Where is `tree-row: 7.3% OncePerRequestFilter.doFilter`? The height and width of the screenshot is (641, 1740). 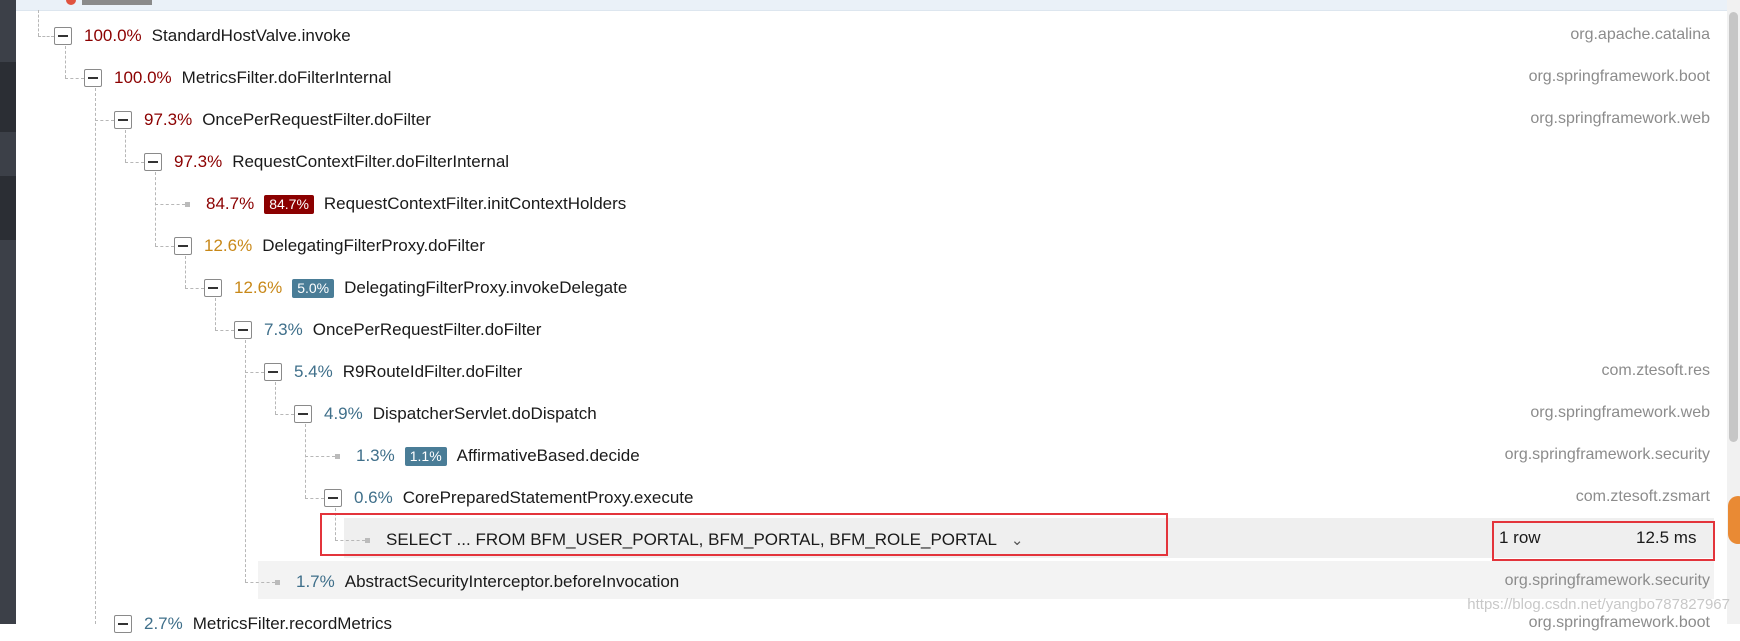 tree-row: 7.3% OncePerRequestFilter.doFilter is located at coordinates (387, 330).